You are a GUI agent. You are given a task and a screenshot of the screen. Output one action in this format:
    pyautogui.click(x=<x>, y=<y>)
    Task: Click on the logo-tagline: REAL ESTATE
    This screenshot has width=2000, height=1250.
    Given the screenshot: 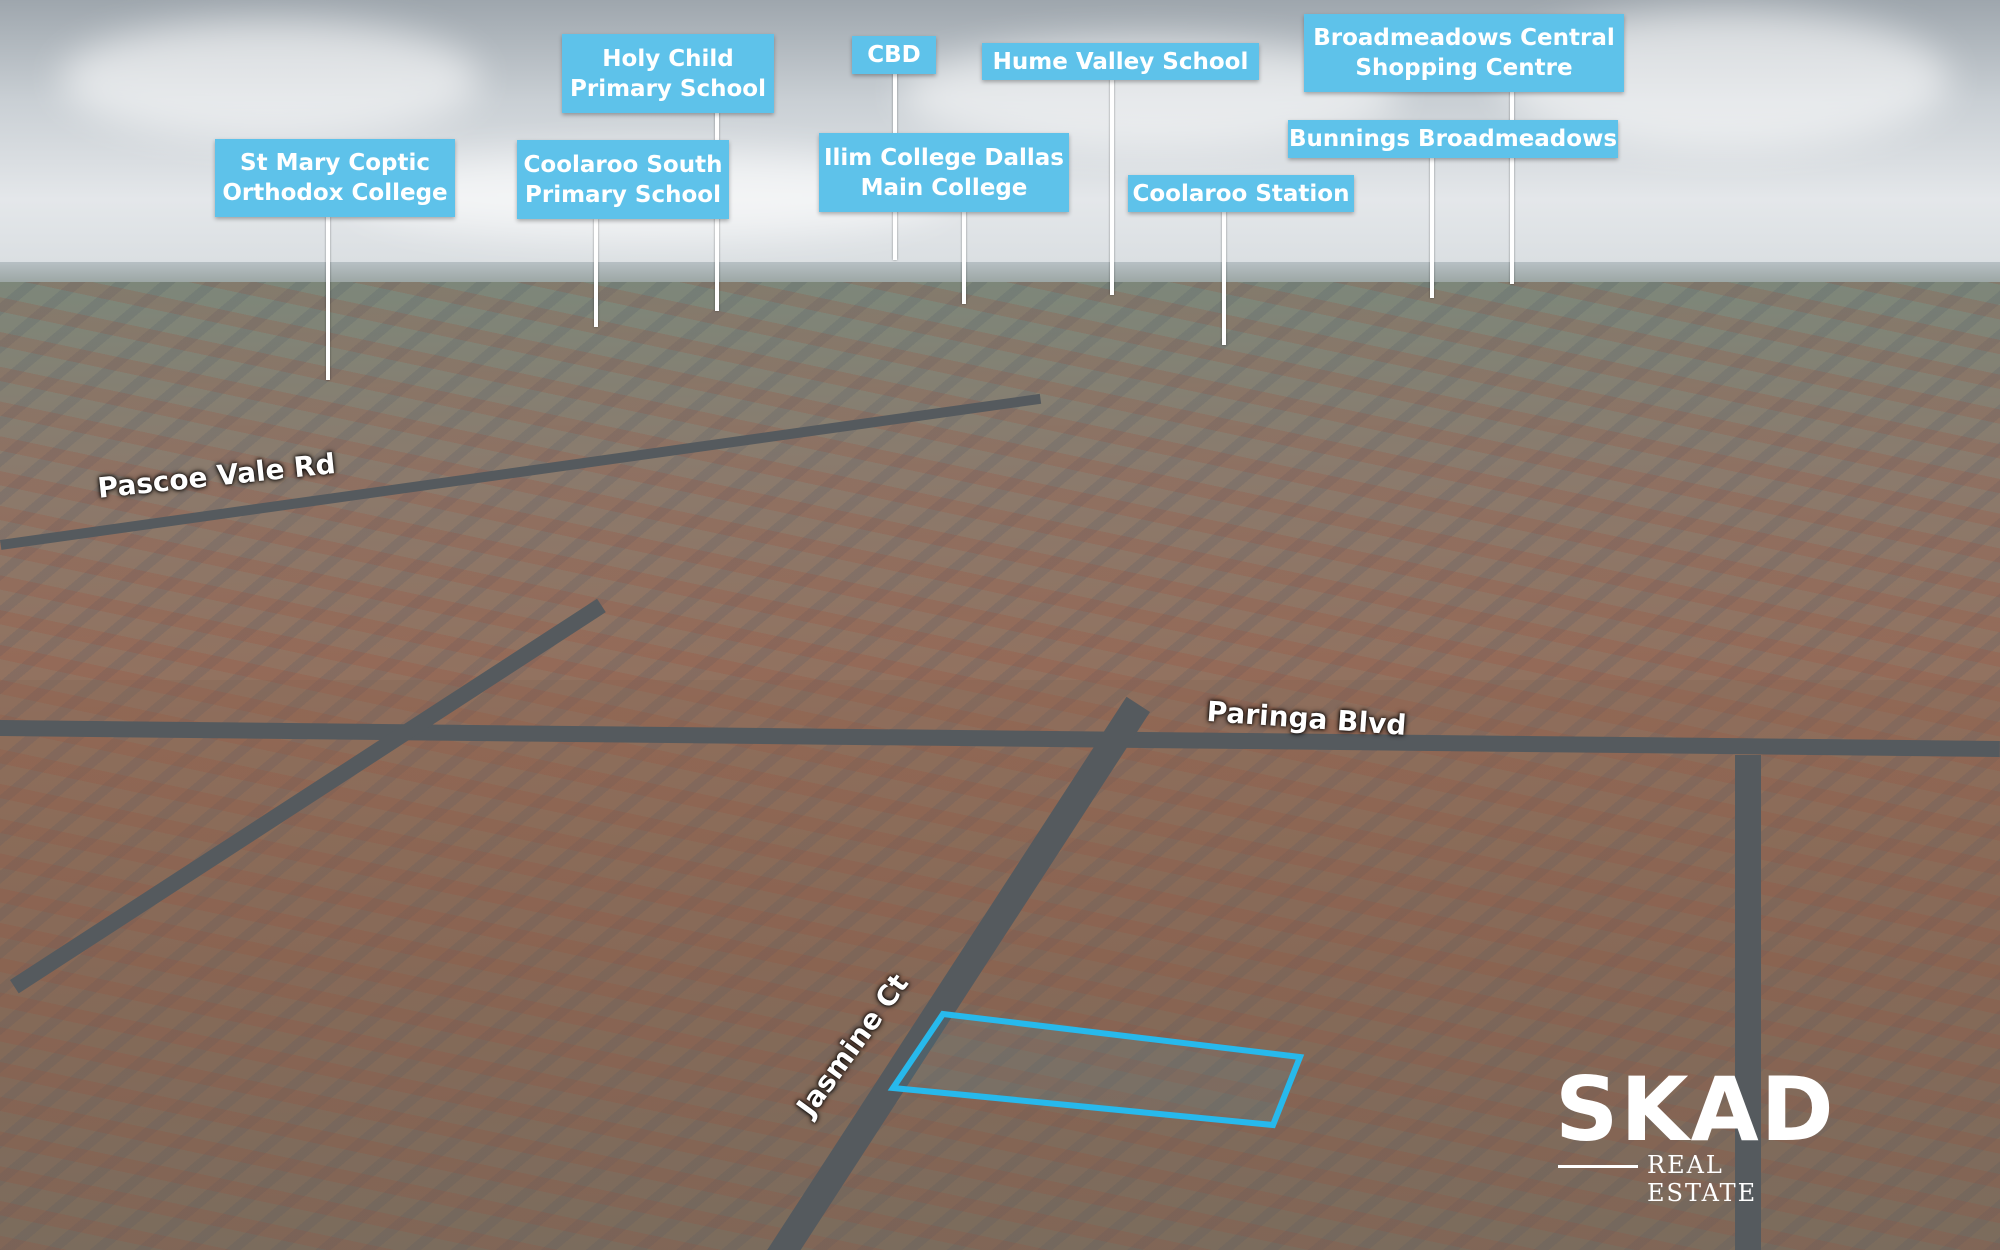 What is the action you would take?
    pyautogui.click(x=1702, y=1179)
    